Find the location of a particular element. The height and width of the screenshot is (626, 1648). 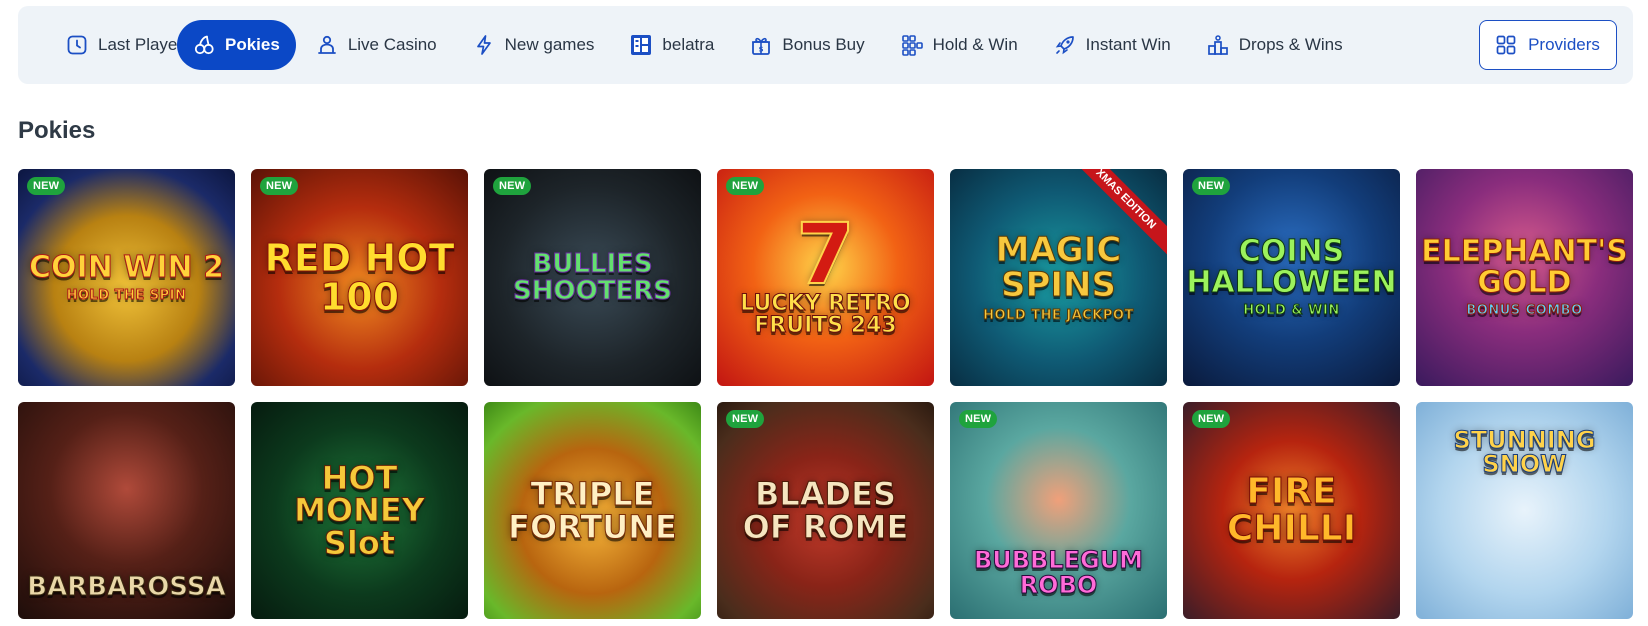

game-name: LUCKY RETRO FRUITS 243 is located at coordinates (825, 314).